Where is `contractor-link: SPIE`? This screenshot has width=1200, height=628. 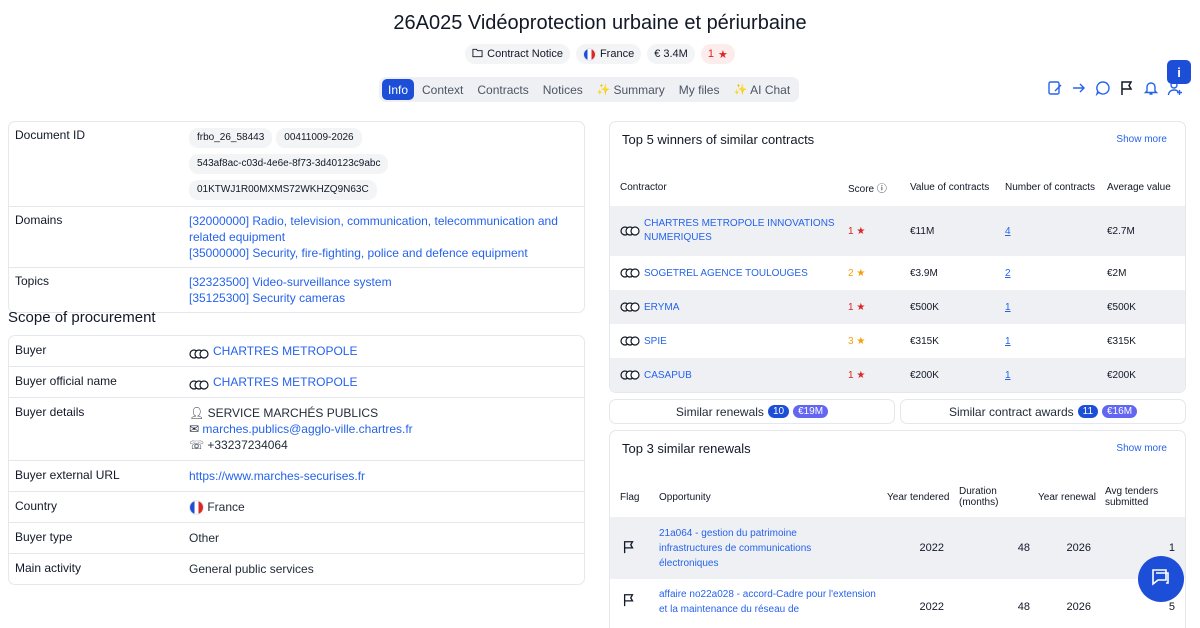
contractor-link: SPIE is located at coordinates (655, 341).